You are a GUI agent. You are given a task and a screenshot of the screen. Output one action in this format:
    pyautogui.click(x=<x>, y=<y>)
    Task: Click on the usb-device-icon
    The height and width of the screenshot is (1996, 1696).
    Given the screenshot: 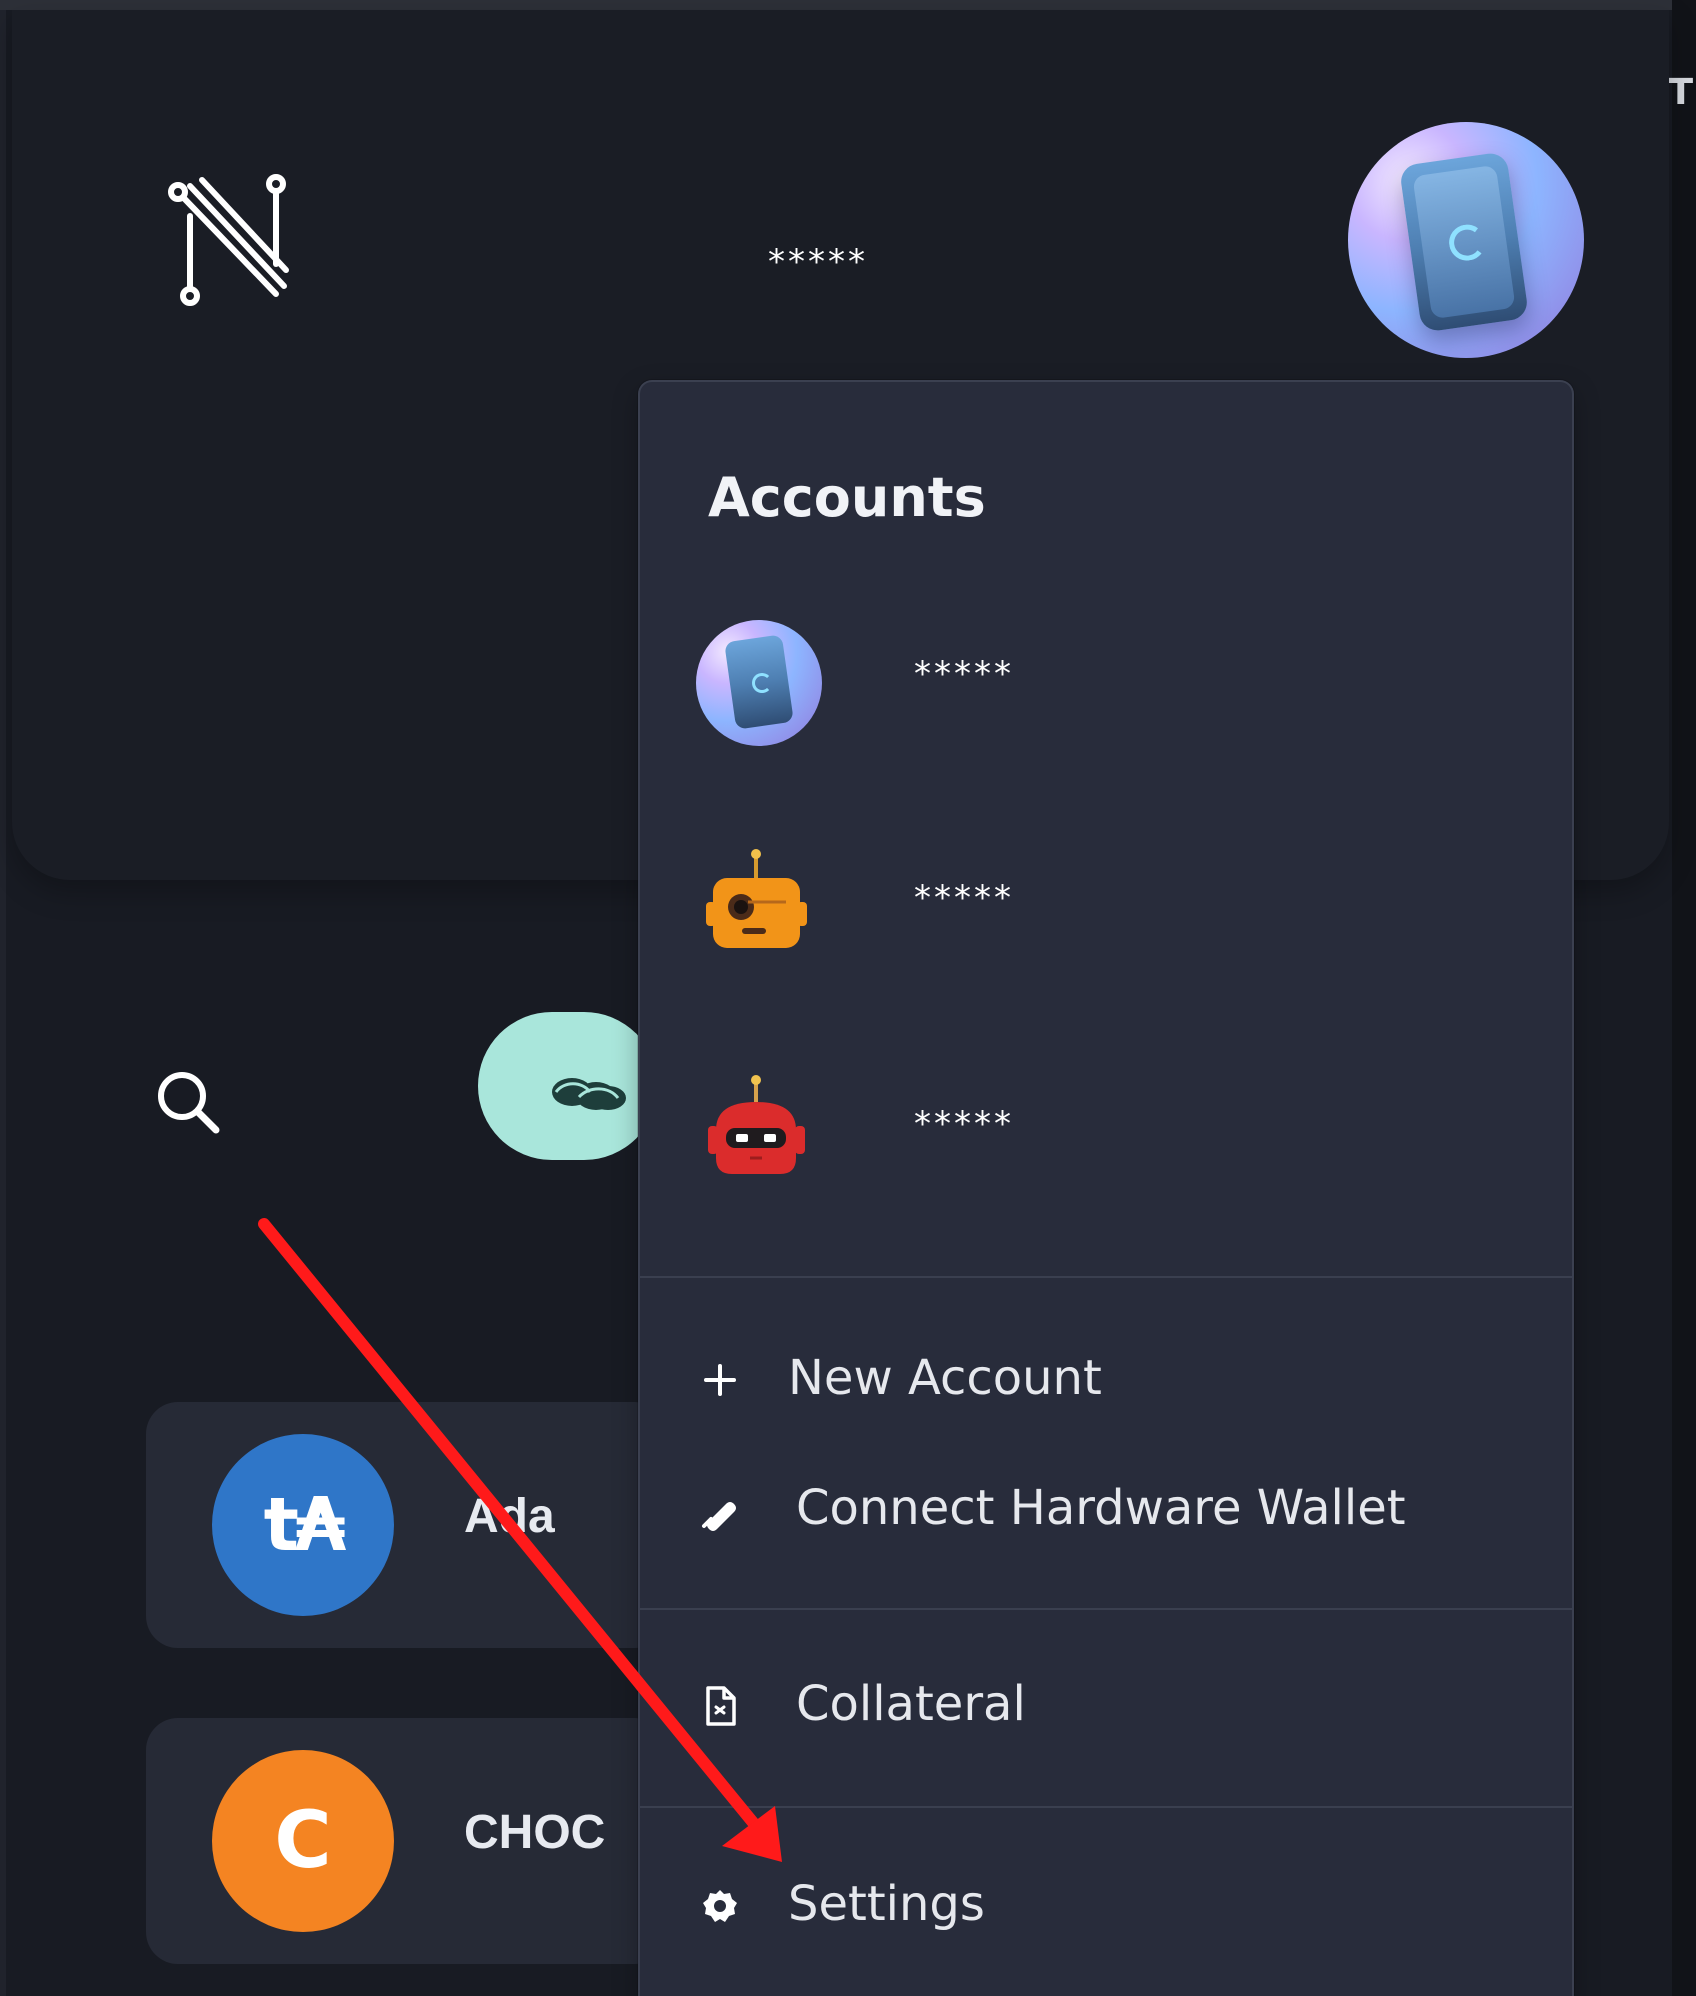 What is the action you would take?
    pyautogui.click(x=719, y=1516)
    